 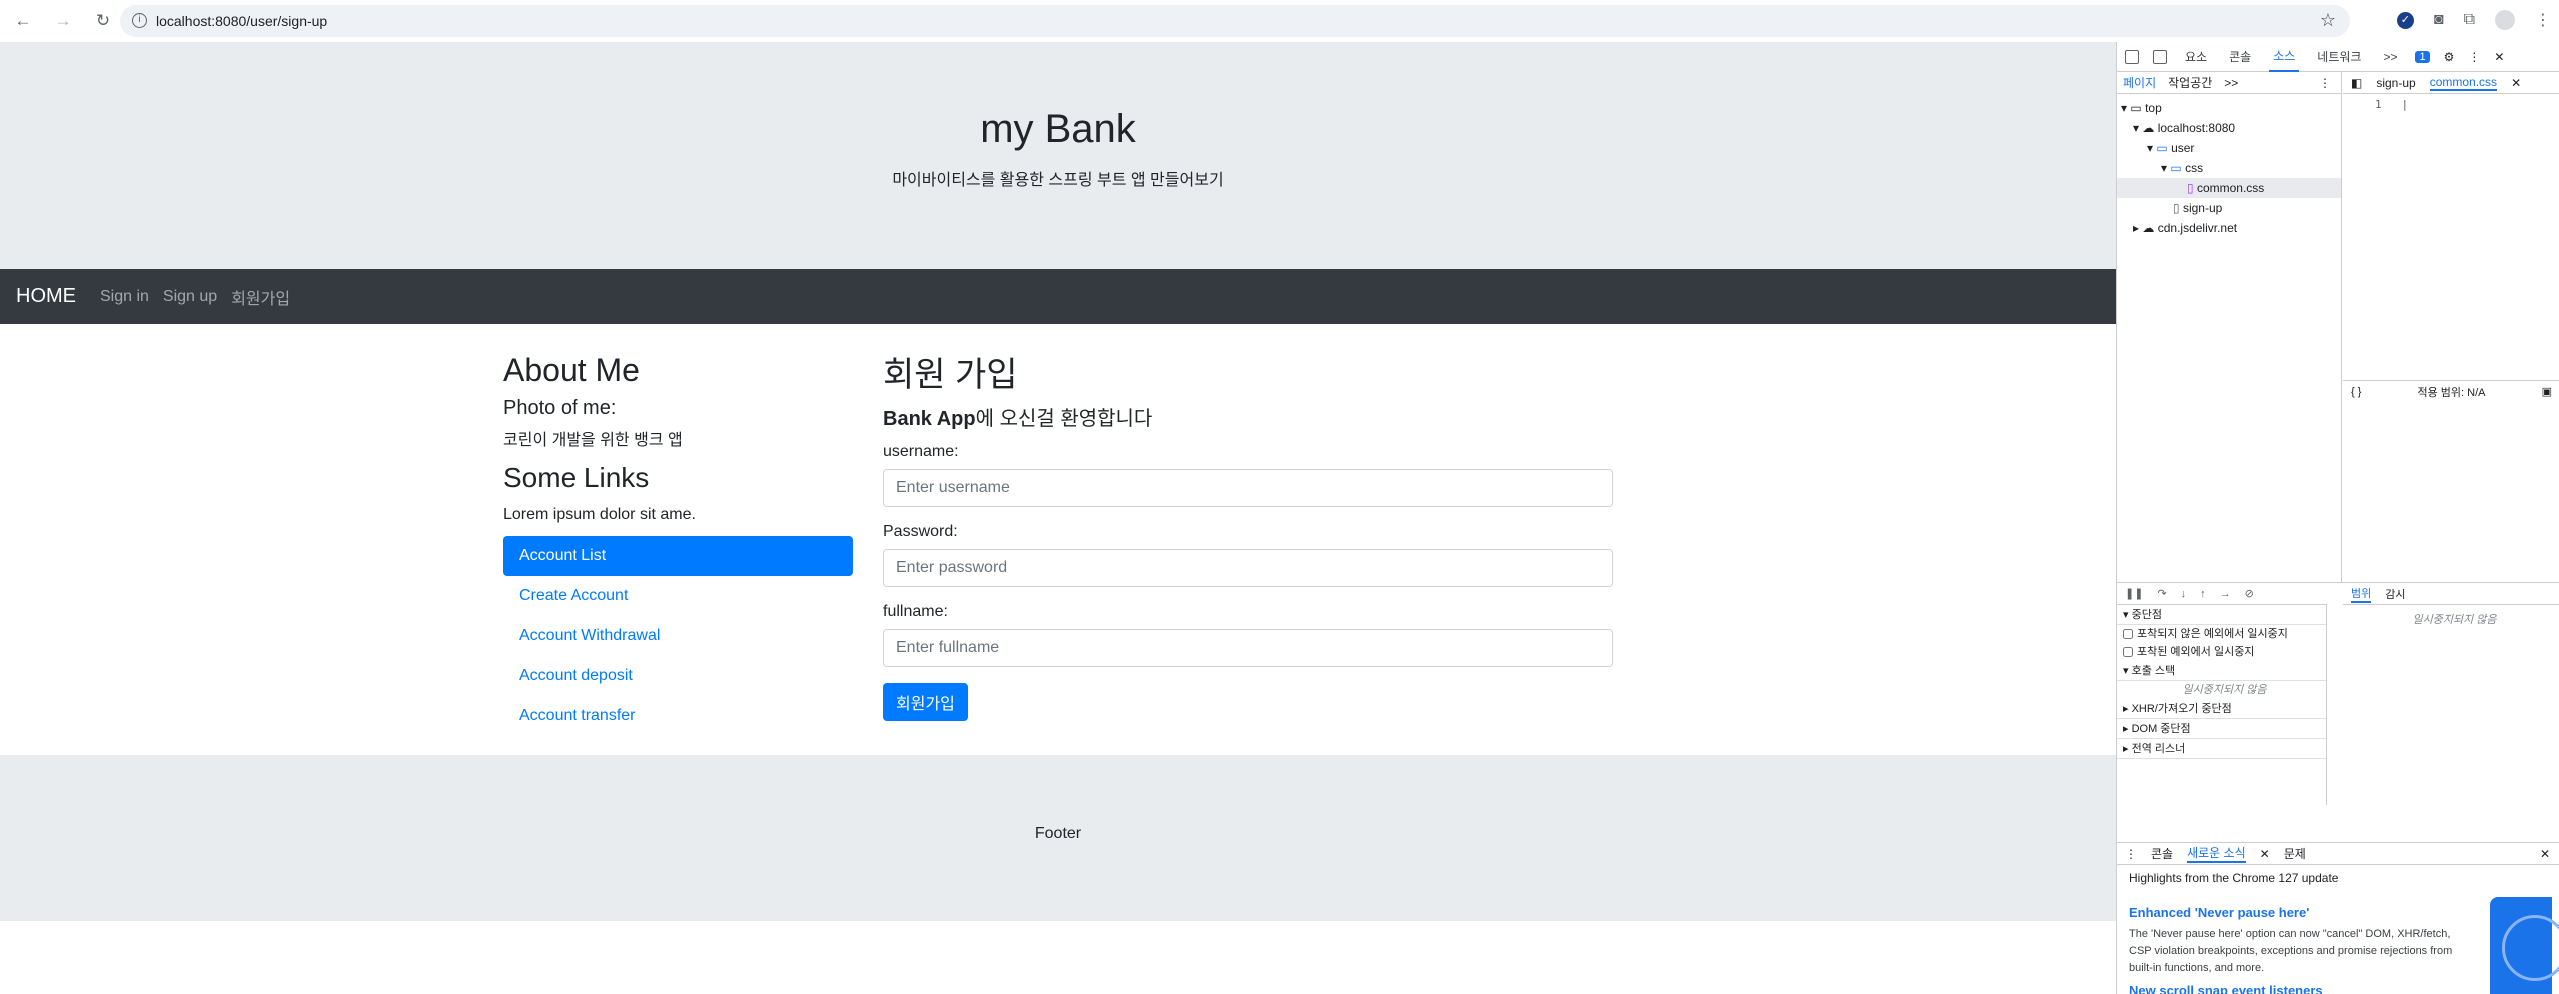 What do you see at coordinates (678, 636) in the screenshot?
I see `account-withdrawal-link: Account Withdrawal` at bounding box center [678, 636].